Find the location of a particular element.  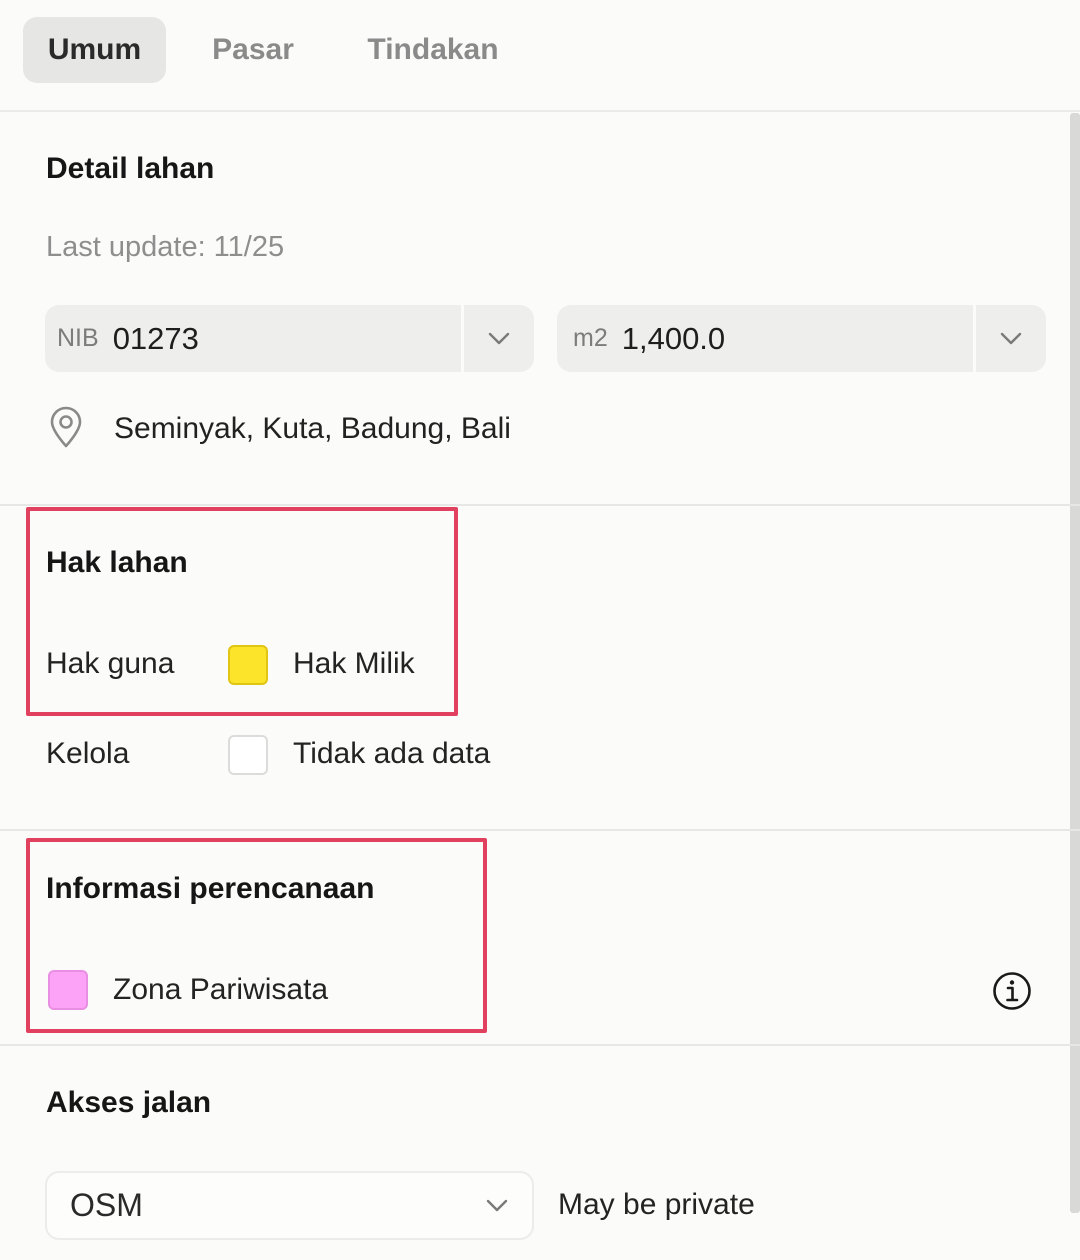

highlight-box-perencanaan is located at coordinates (256, 935).